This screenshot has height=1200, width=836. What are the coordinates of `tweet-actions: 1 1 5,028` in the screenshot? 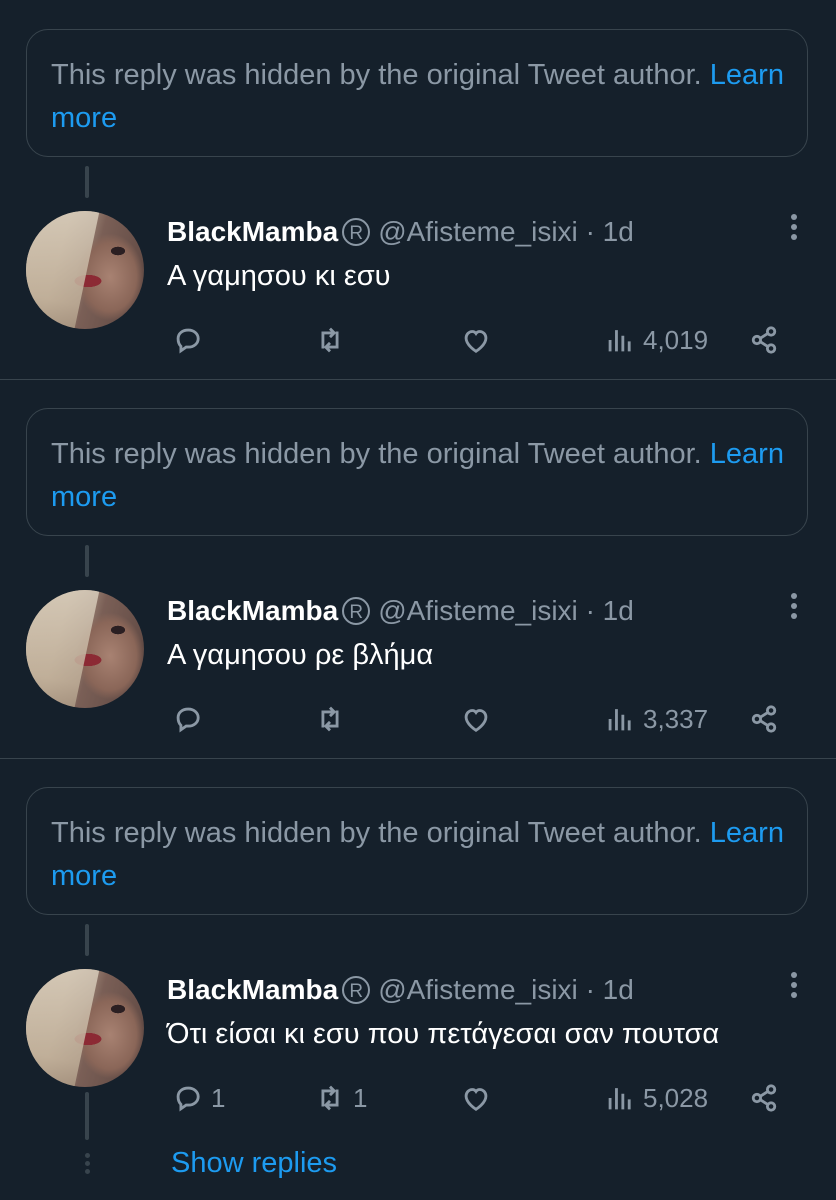 It's located at (477, 1098).